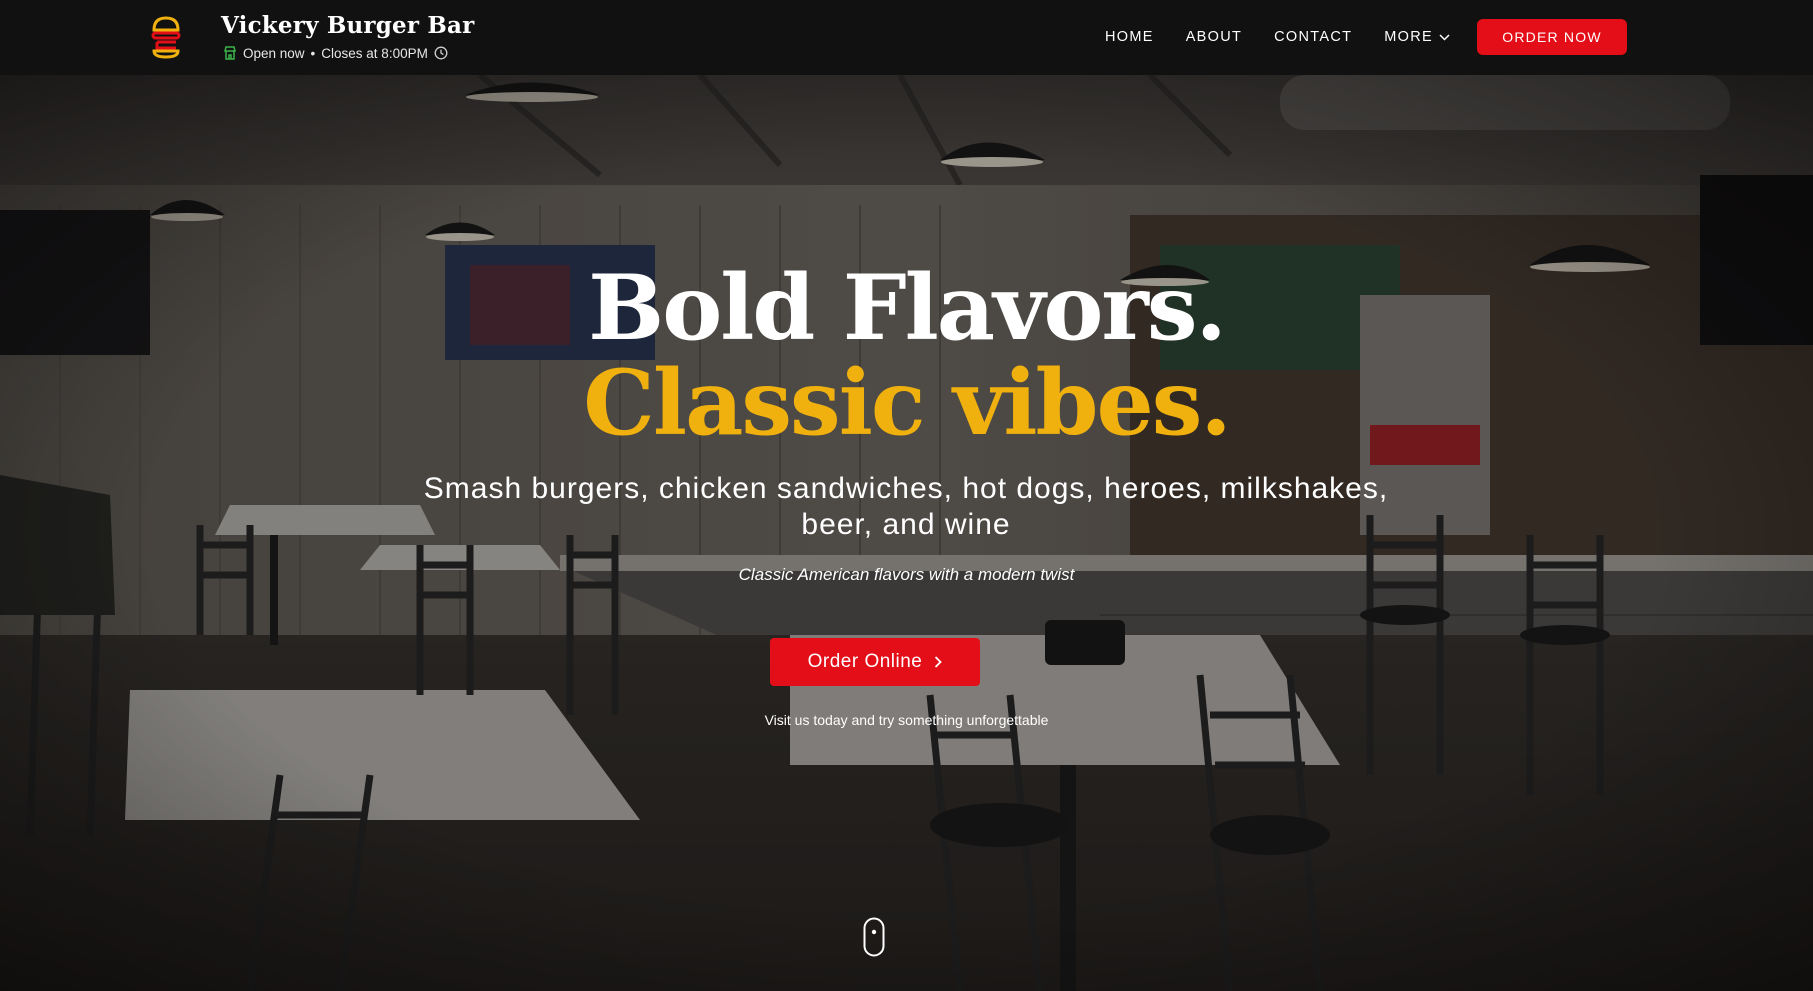  I want to click on nav-more-label: MORE, so click(1408, 37).